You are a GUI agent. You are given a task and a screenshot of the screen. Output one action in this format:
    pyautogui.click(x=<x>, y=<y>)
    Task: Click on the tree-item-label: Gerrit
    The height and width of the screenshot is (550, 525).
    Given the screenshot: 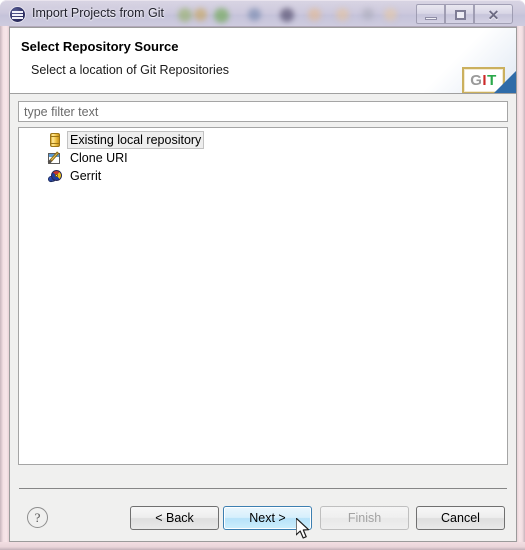 What is the action you would take?
    pyautogui.click(x=86, y=176)
    